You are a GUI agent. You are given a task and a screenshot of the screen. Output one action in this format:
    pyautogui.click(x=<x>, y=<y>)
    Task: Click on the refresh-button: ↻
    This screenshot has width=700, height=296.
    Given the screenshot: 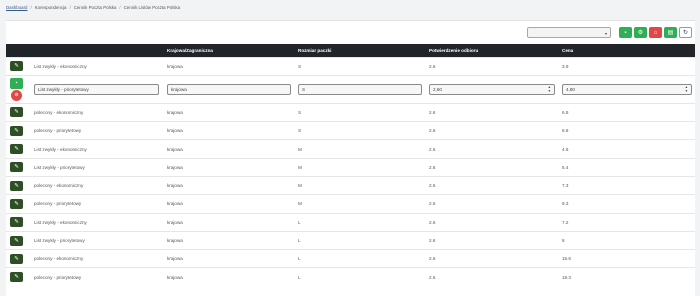 What is the action you would take?
    pyautogui.click(x=685, y=32)
    